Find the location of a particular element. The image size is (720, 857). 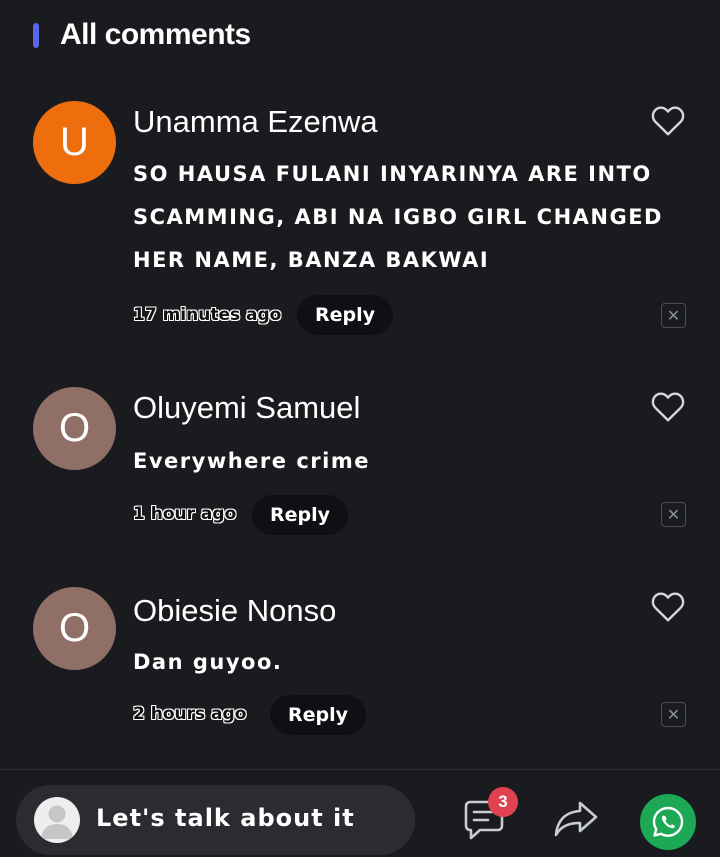

avatar-letter: U is located at coordinates (74, 142).